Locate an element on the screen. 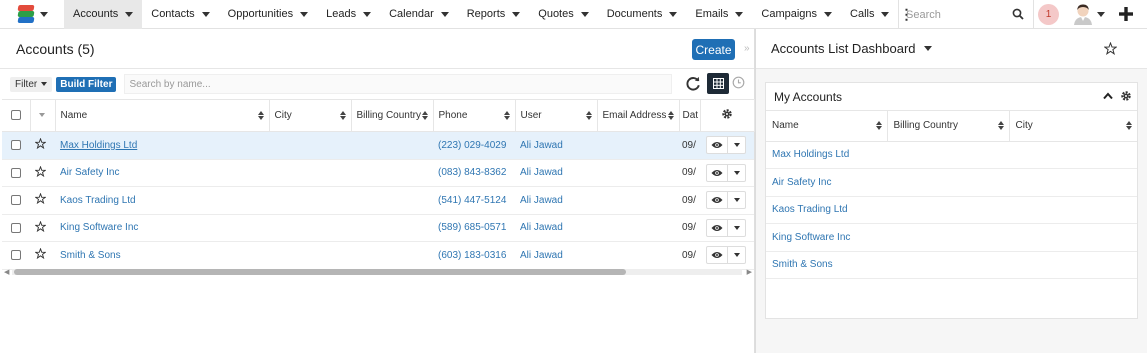 The width and height of the screenshot is (1147, 353). scroll-left-arrow-icon: ◀ is located at coordinates (6, 272).